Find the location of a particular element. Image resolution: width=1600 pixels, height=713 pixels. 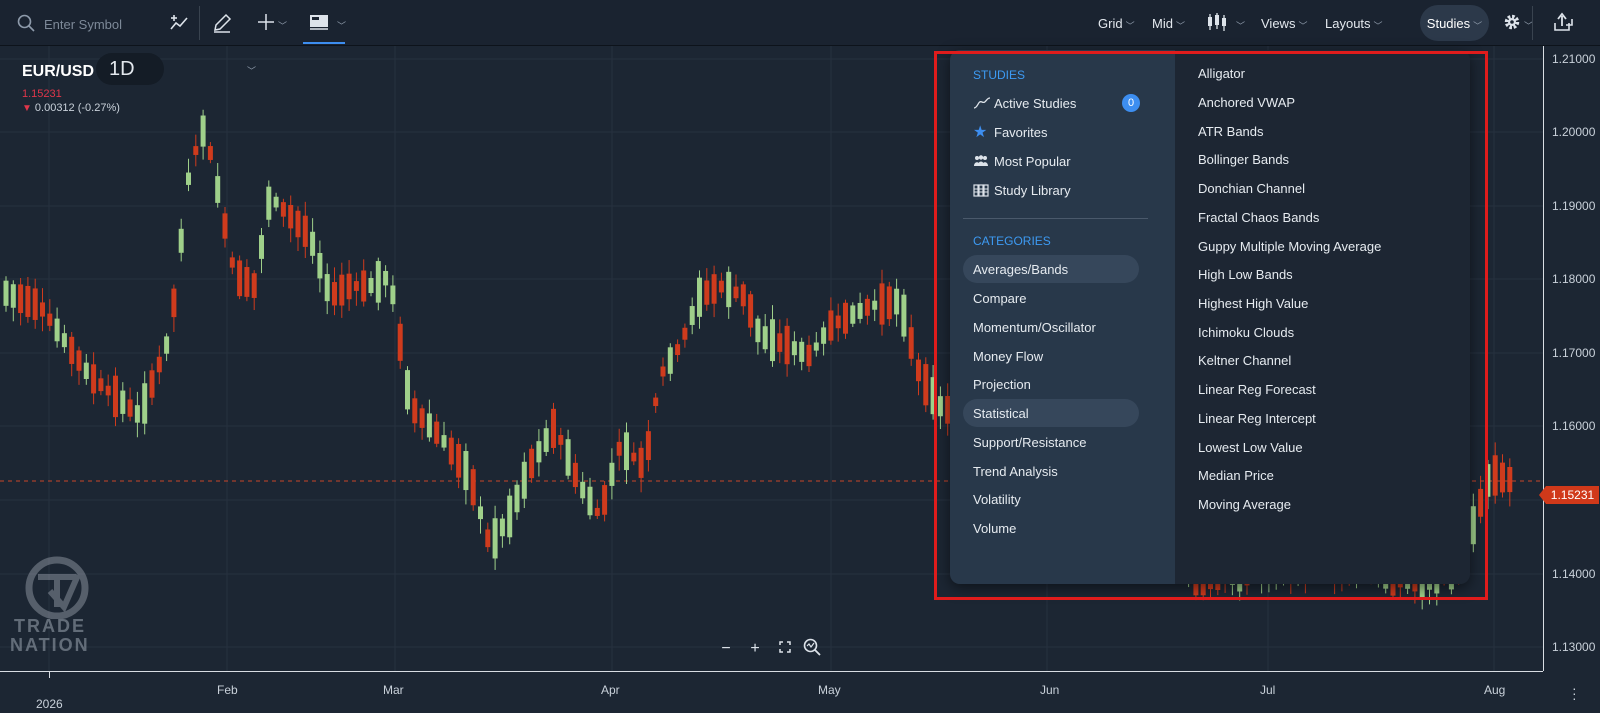

category-item: Volume is located at coordinates (1051, 528).